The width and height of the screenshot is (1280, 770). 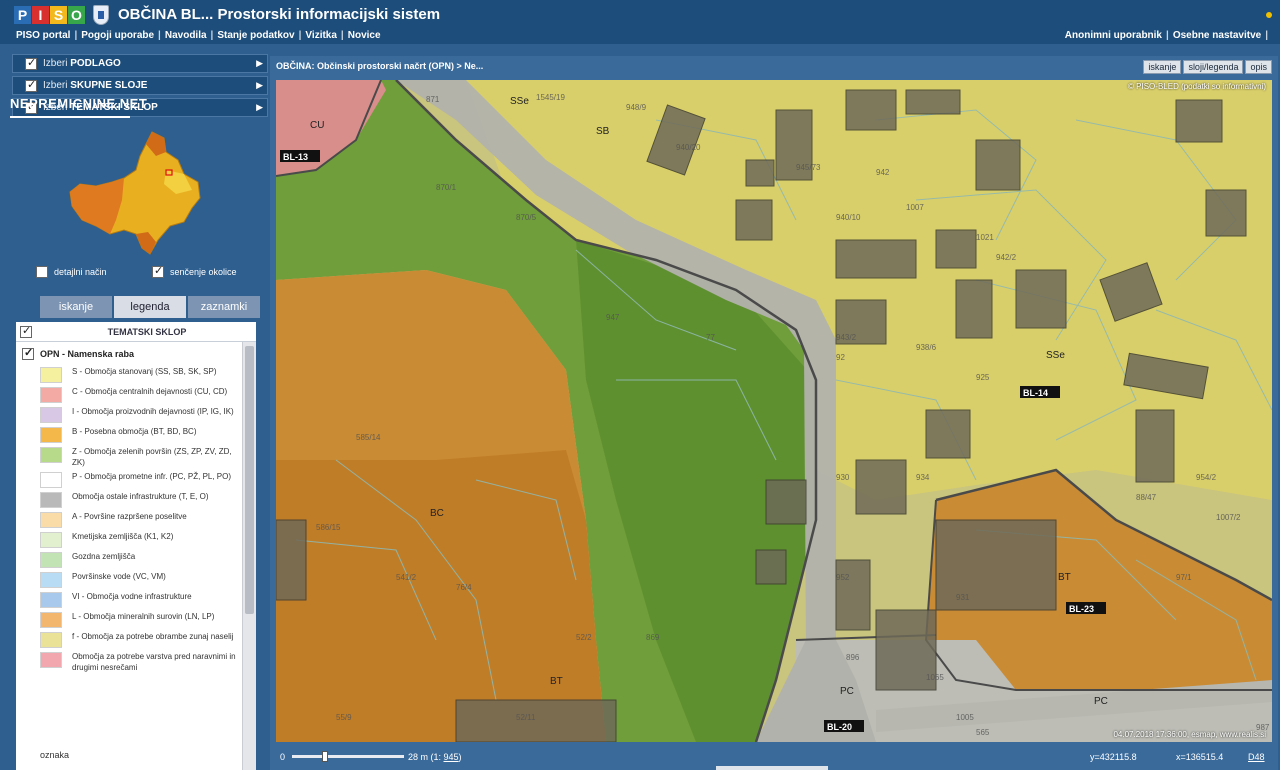 I want to click on watermark-underline, so click(x=70, y=117).